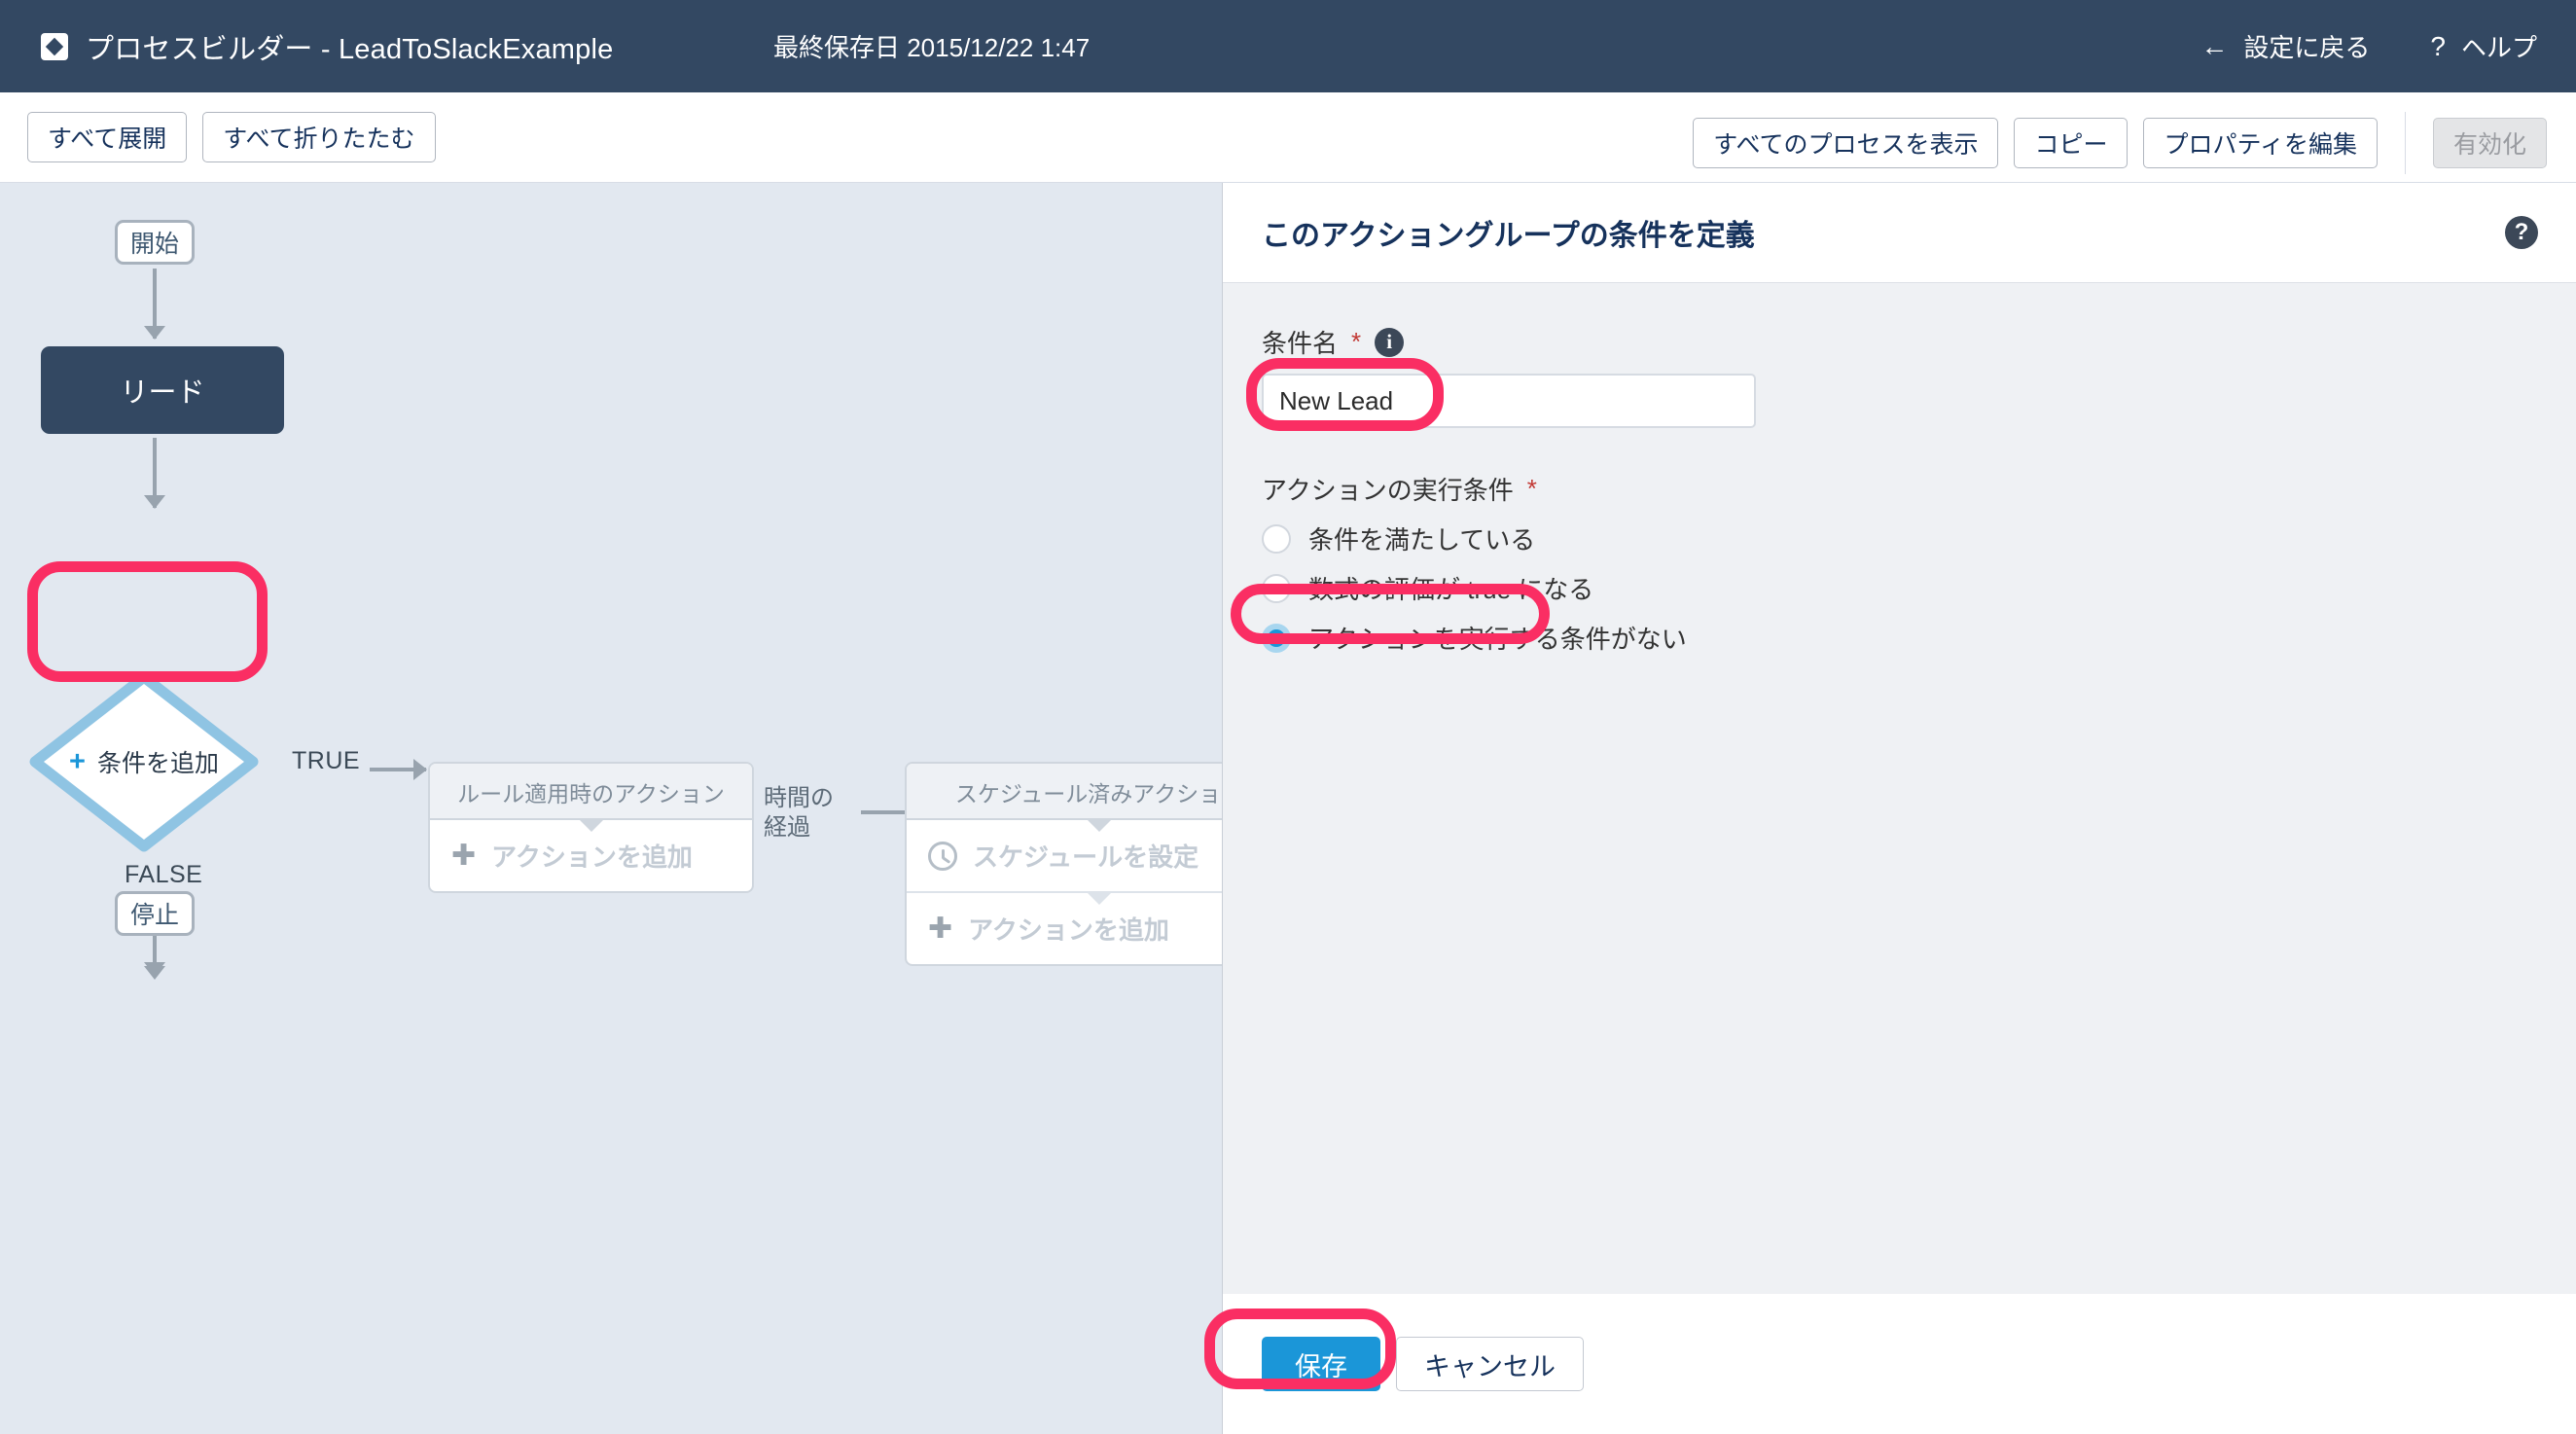 Image resolution: width=2576 pixels, height=1434 pixels. I want to click on toolbar-left-group: すべて展開 すべて折りたたむ, so click(231, 137).